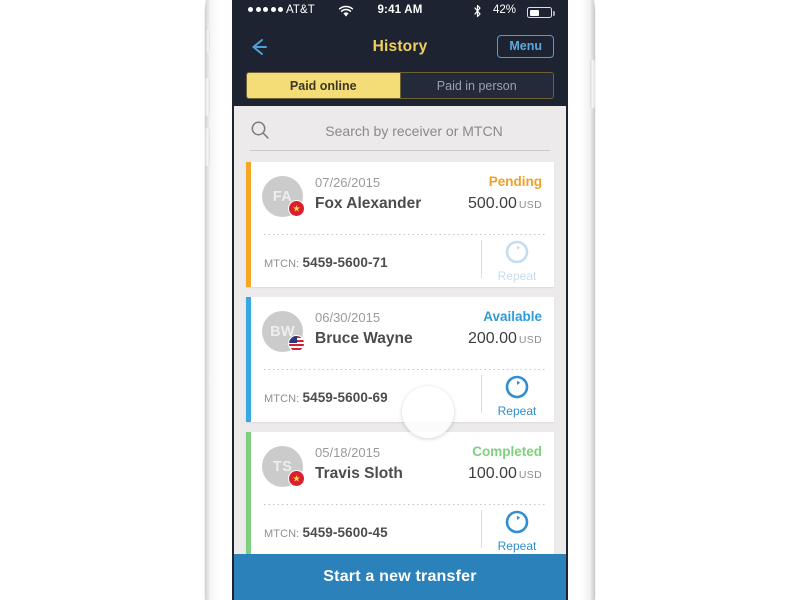  Describe the element at coordinates (345, 532) in the screenshot. I see `mtcn-value: 5459-5600-45` at that location.